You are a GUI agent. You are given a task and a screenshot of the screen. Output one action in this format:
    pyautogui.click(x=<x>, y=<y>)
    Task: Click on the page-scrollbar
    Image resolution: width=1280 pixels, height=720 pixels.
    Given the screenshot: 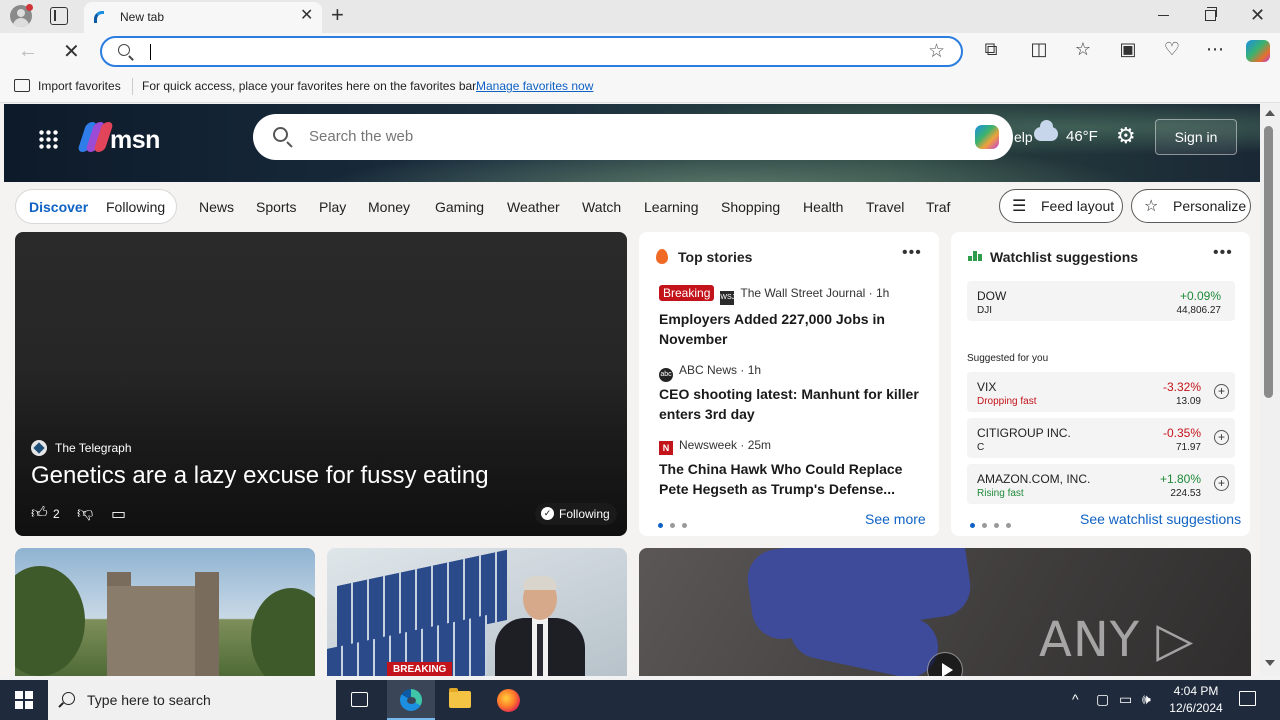 What is the action you would take?
    pyautogui.click(x=1270, y=390)
    